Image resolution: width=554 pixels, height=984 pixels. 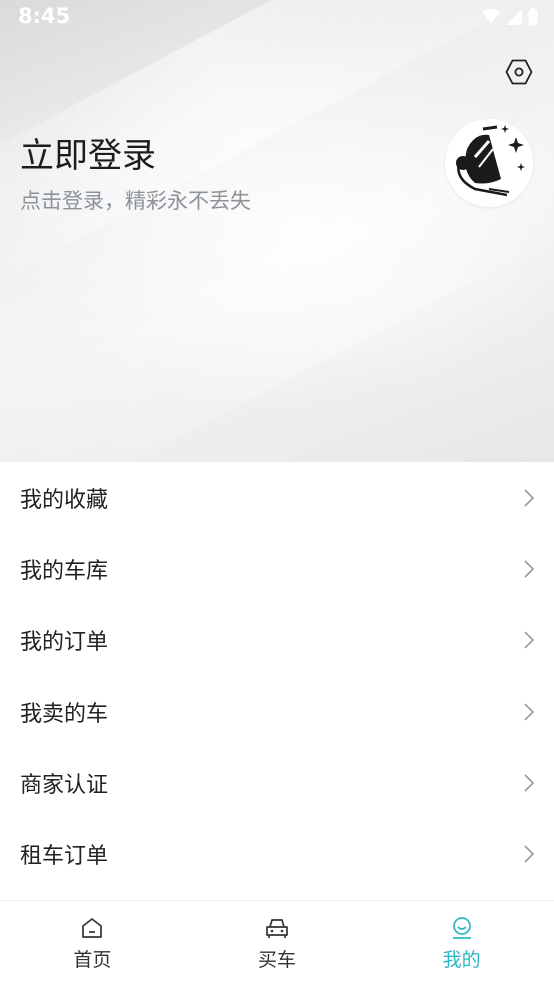 I want to click on tab-label: 首页, so click(x=92, y=960).